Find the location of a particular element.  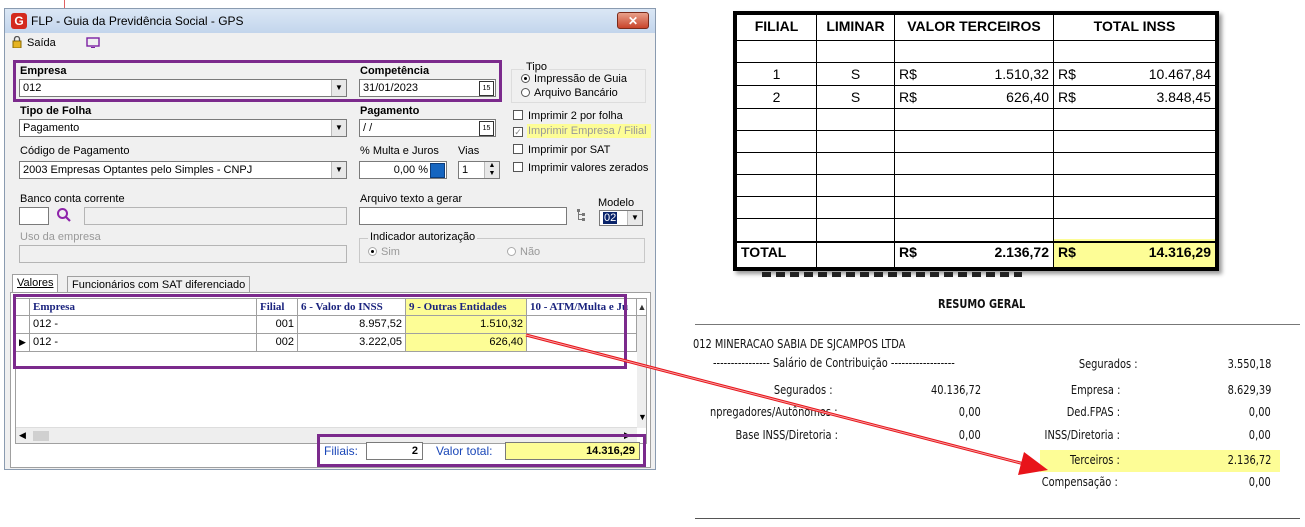

annotation-arrow is located at coordinates (786, 404).